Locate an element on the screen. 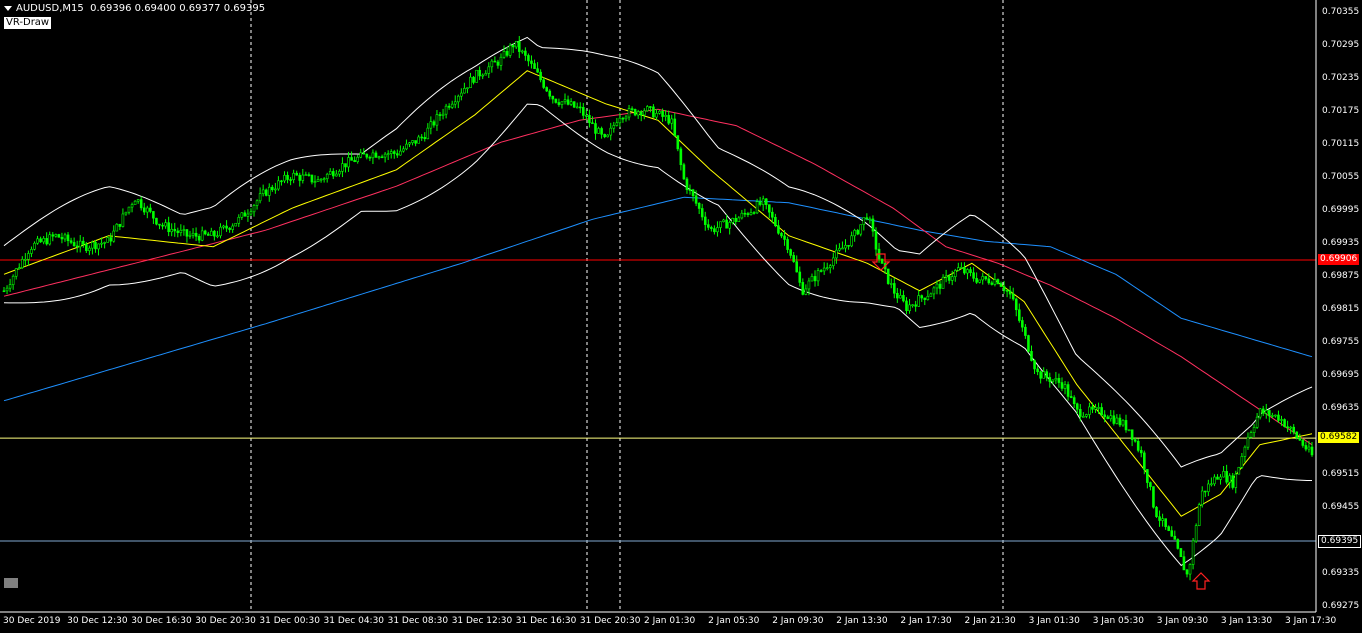  time-tick-label: 31 Dec 08:30 is located at coordinates (418, 621).